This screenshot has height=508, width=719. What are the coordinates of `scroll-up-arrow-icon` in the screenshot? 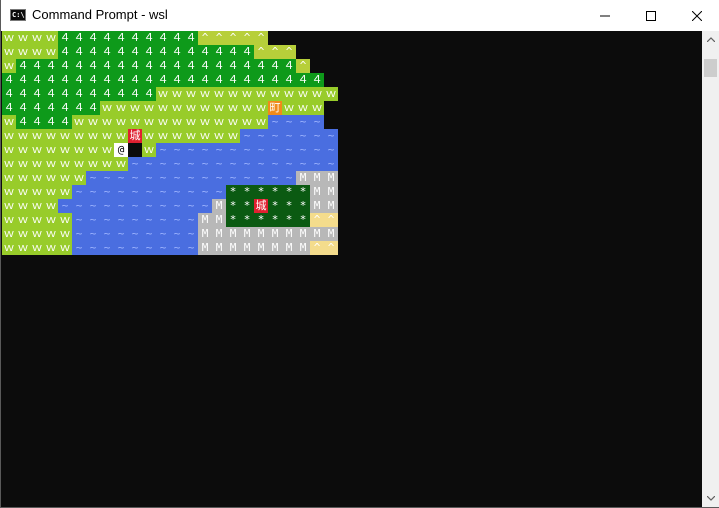 It's located at (710, 39).